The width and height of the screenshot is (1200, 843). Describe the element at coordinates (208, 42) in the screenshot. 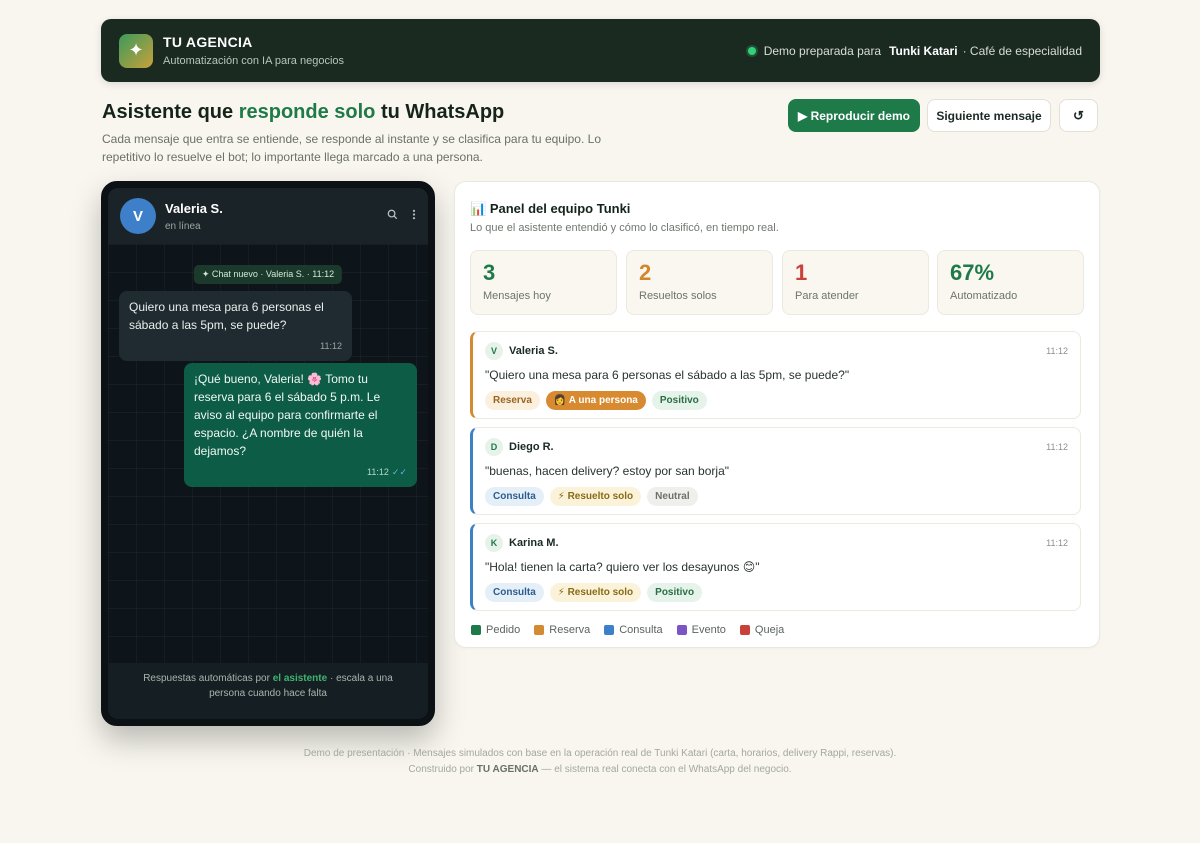

I see `brand-name: TU AGENCIA` at that location.